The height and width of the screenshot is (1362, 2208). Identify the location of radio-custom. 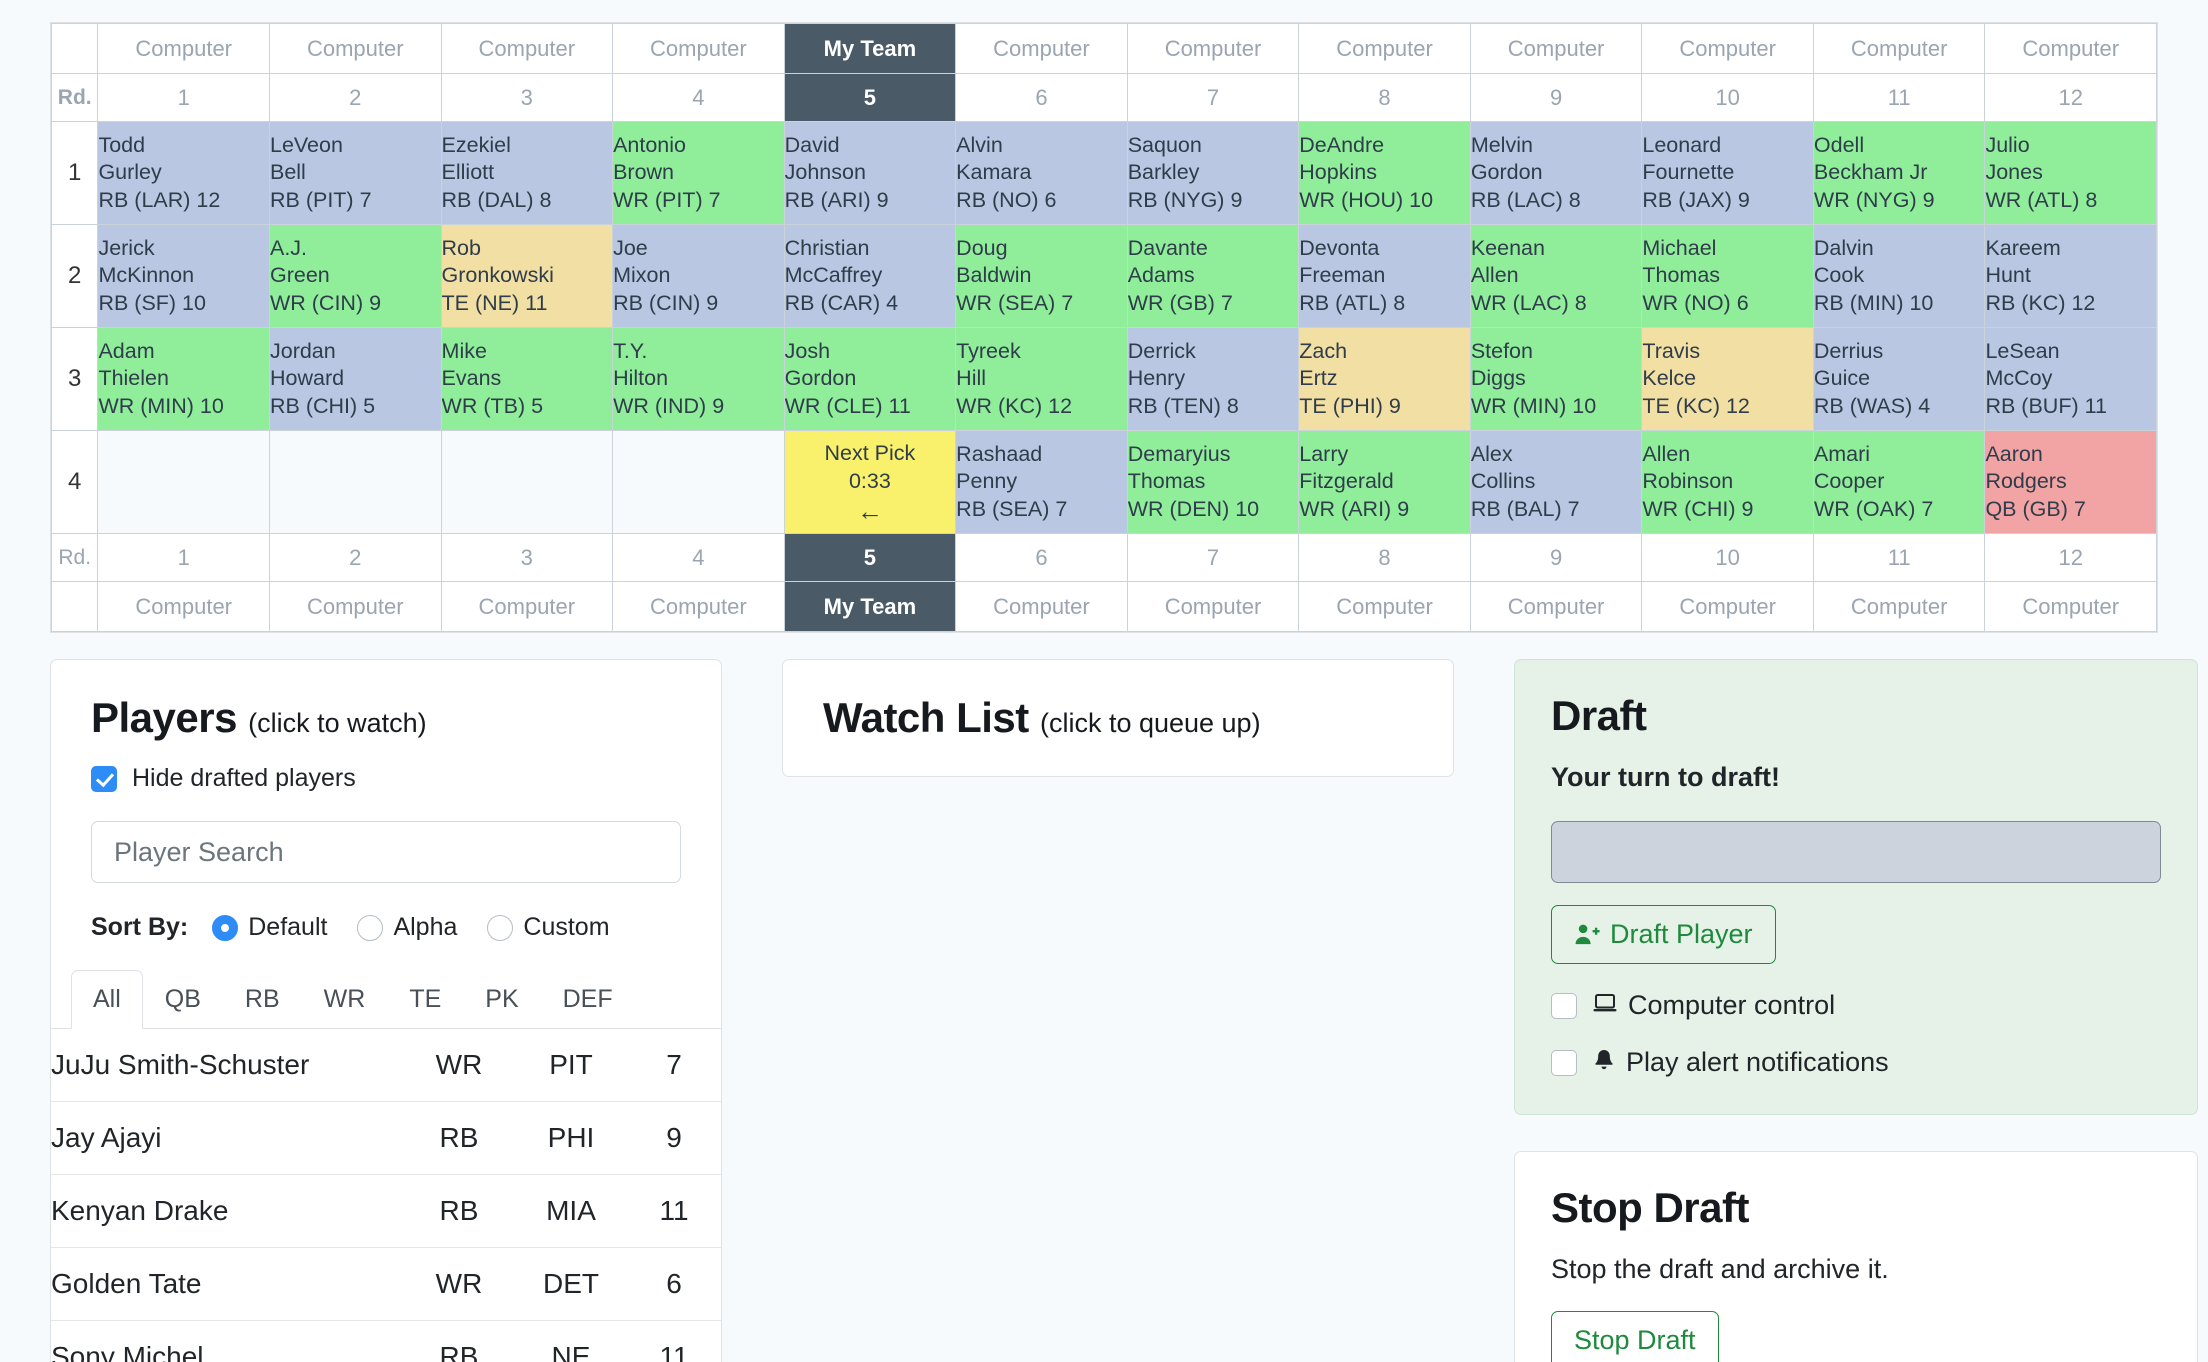
(500, 927).